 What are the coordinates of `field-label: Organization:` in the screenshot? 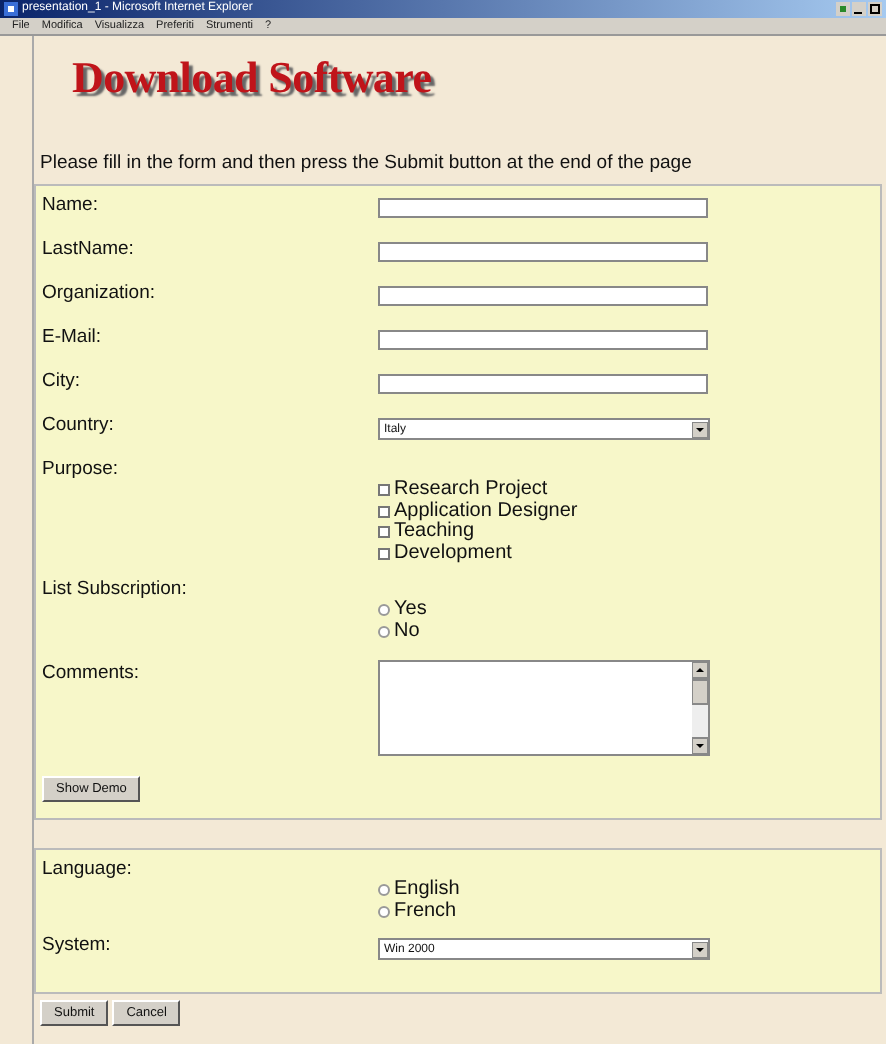 It's located at (100, 294).